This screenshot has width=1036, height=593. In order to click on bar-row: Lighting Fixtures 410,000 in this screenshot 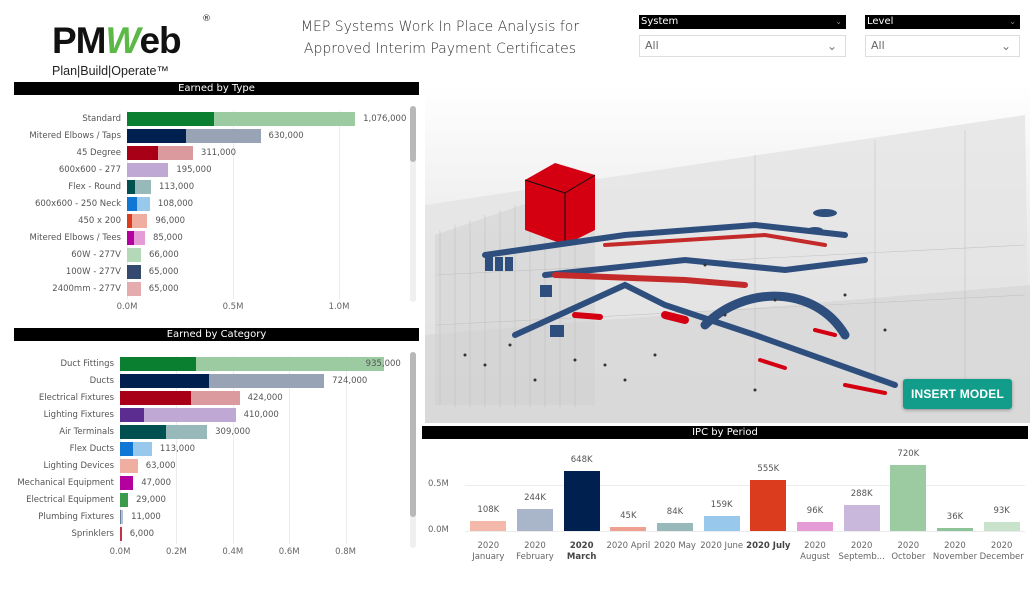, I will do `click(223, 415)`.